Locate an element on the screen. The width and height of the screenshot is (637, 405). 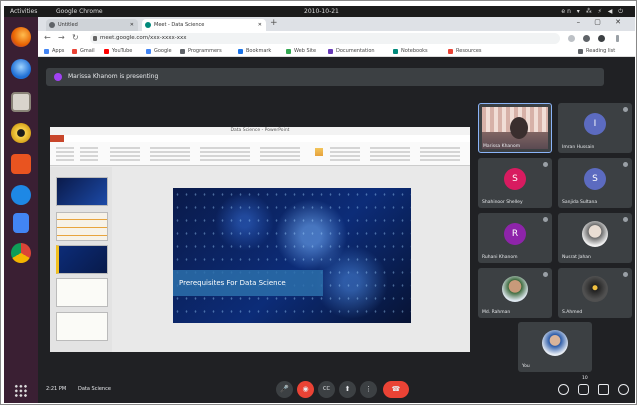
reload-icon: ↻ is located at coordinates (75, 37).